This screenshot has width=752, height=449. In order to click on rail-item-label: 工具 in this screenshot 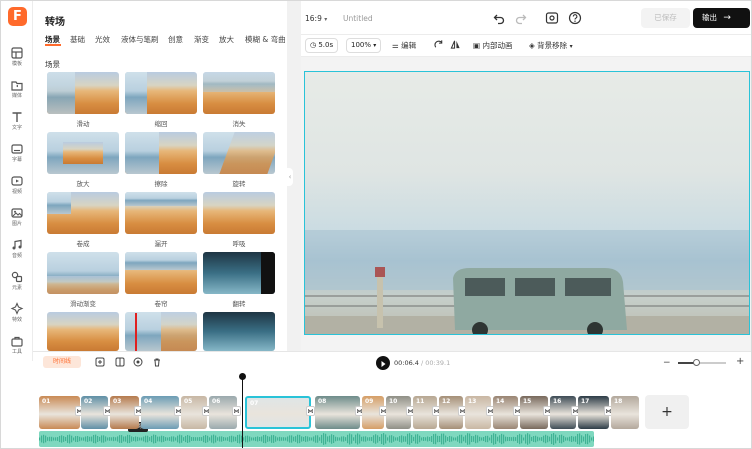, I will do `click(16, 352)`.